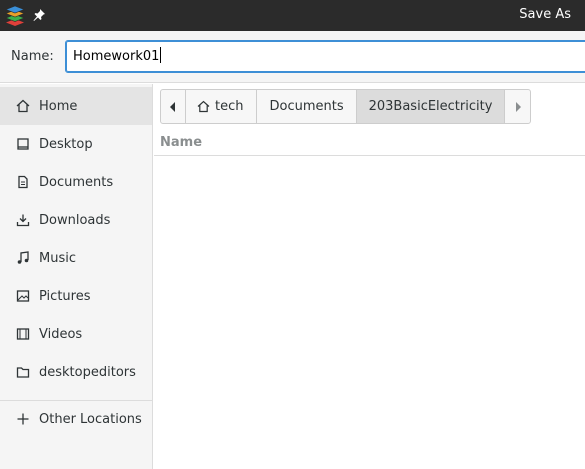  I want to click on column-header-name: Name, so click(181, 142).